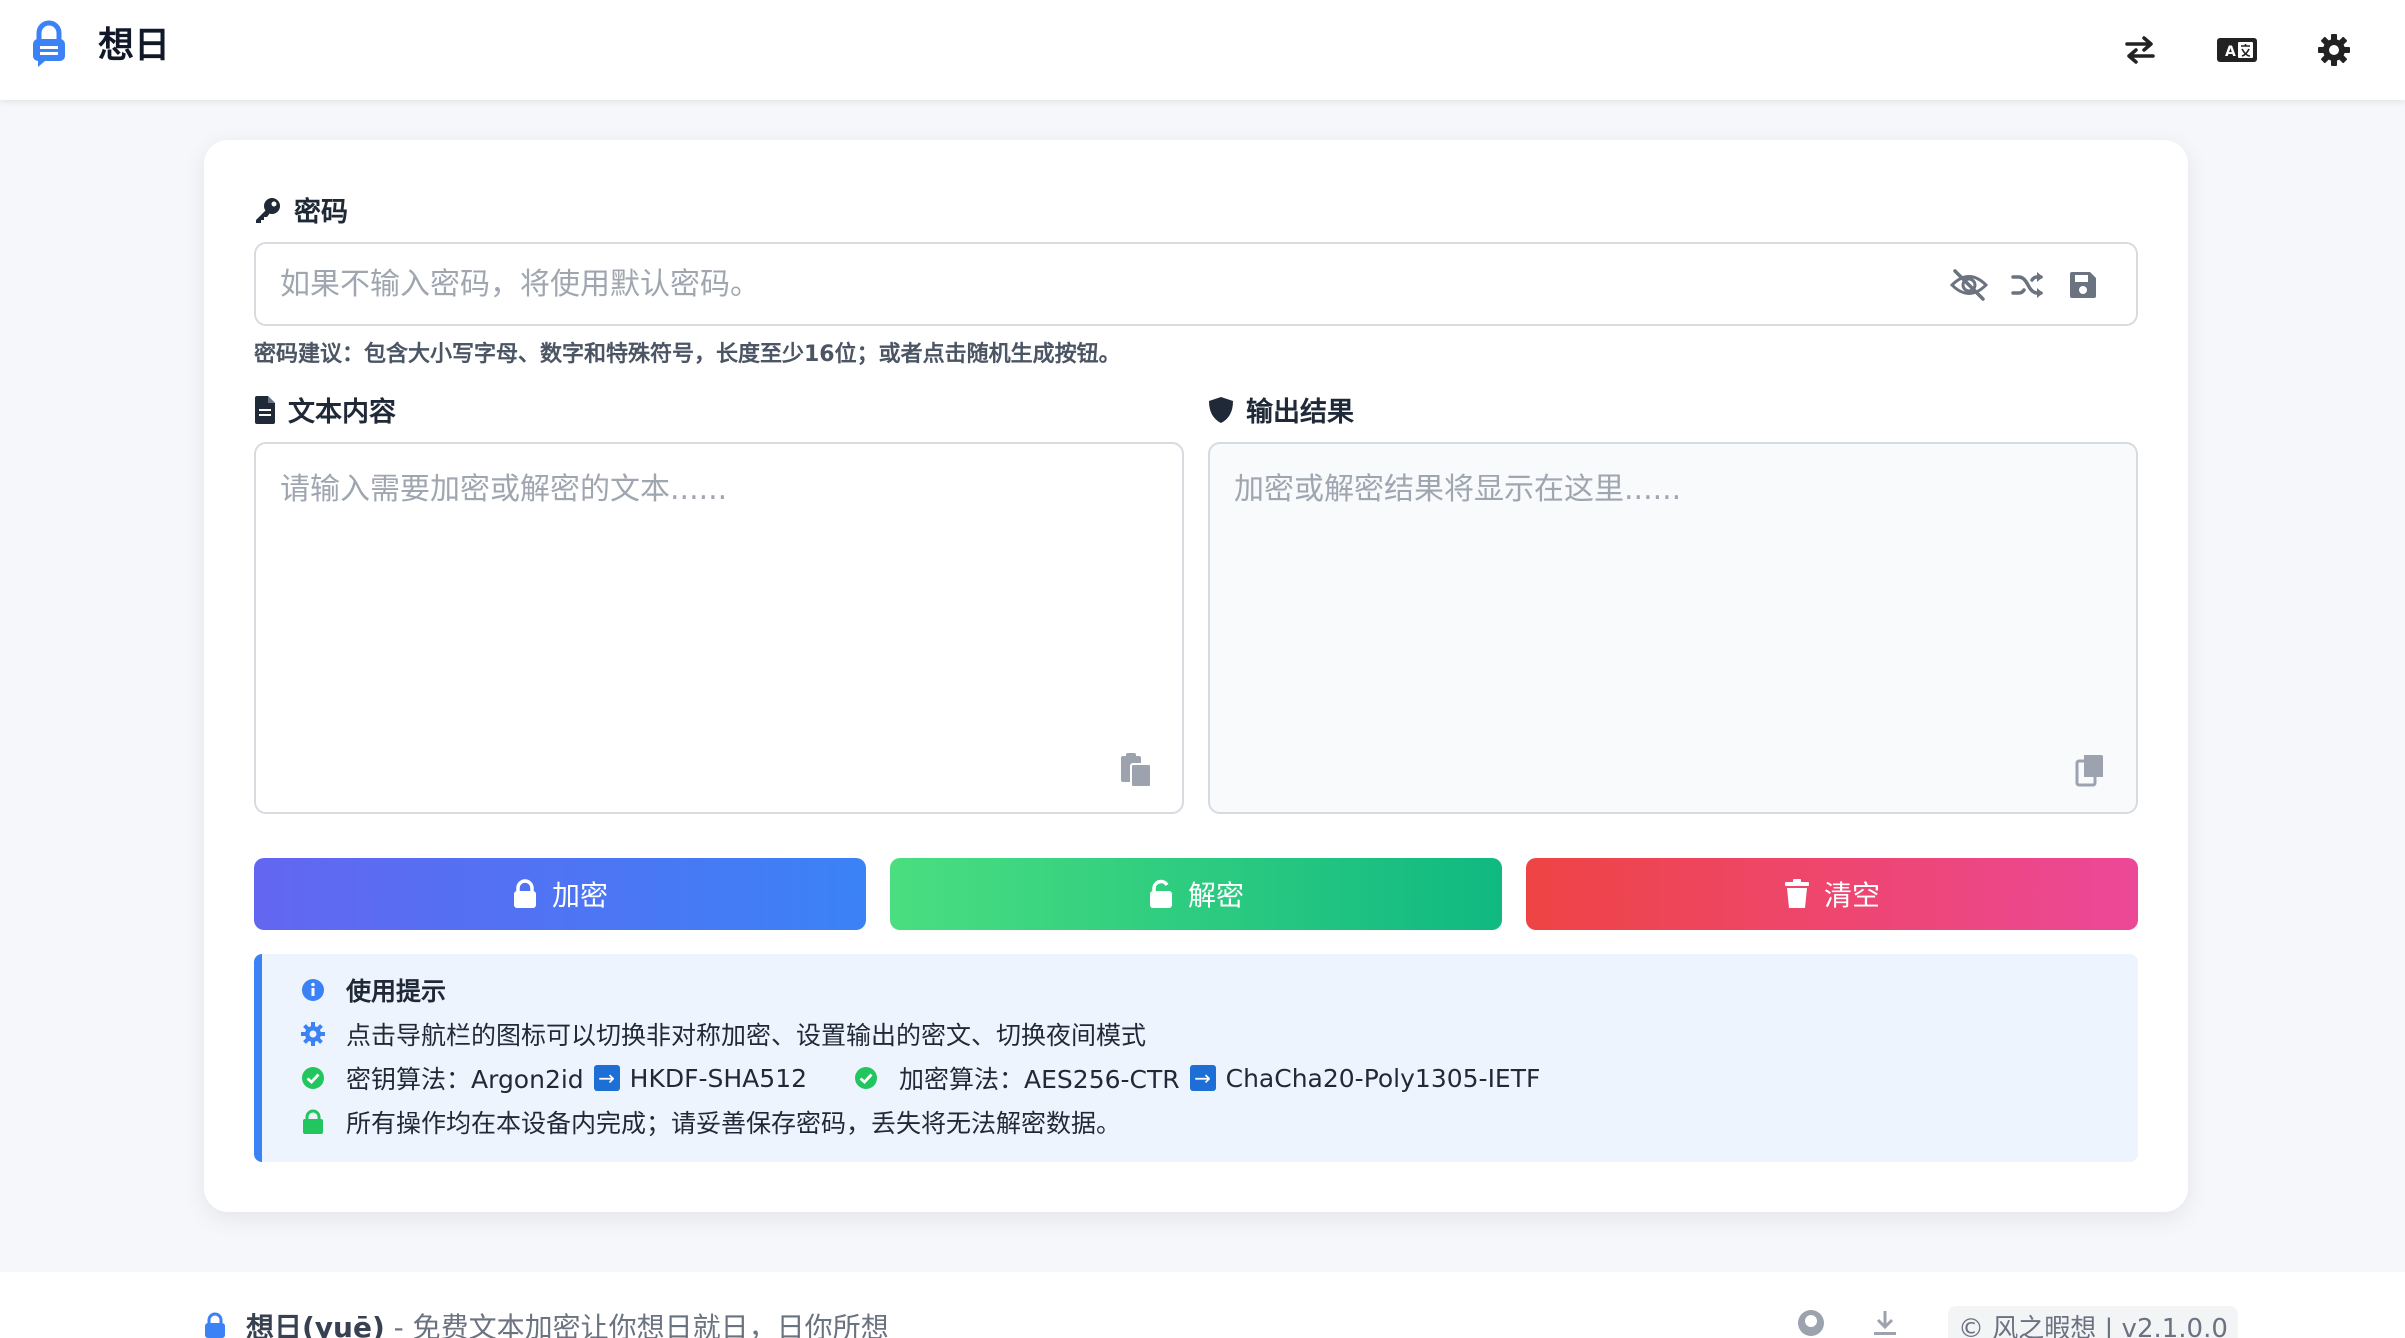 The width and height of the screenshot is (2405, 1338). What do you see at coordinates (1796, 893) in the screenshot?
I see `trash-icon` at bounding box center [1796, 893].